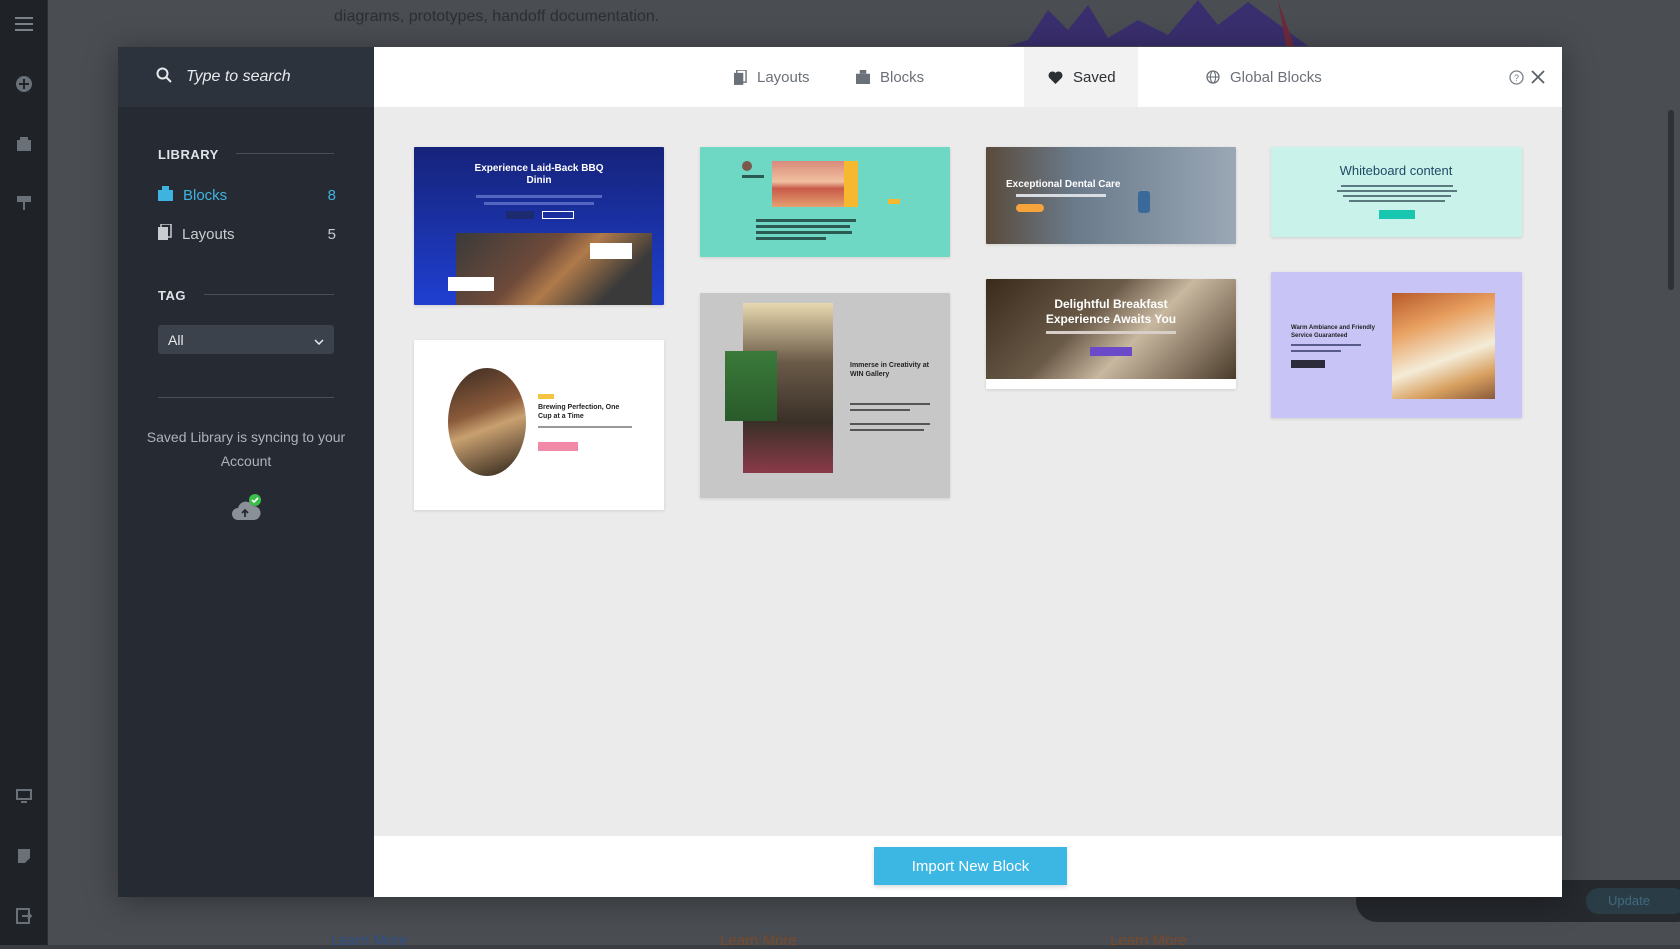 This screenshot has width=1680, height=949. Describe the element at coordinates (269, 77) in the screenshot. I see `search-input` at that location.